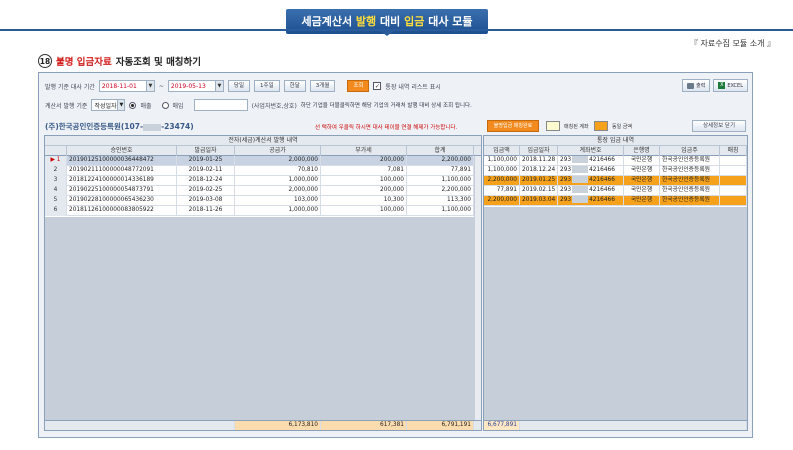  I want to click on module-intro-caption: 『 자료수집 모듈 소개 』, so click(732, 43).